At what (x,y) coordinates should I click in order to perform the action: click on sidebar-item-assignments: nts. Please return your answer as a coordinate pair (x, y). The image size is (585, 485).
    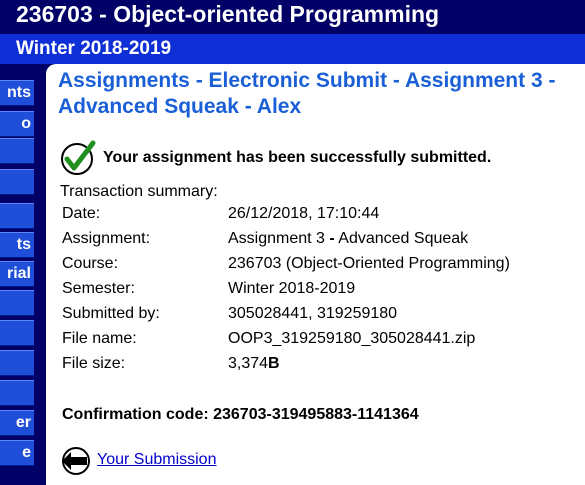
    Looking at the image, I should click on (17, 93).